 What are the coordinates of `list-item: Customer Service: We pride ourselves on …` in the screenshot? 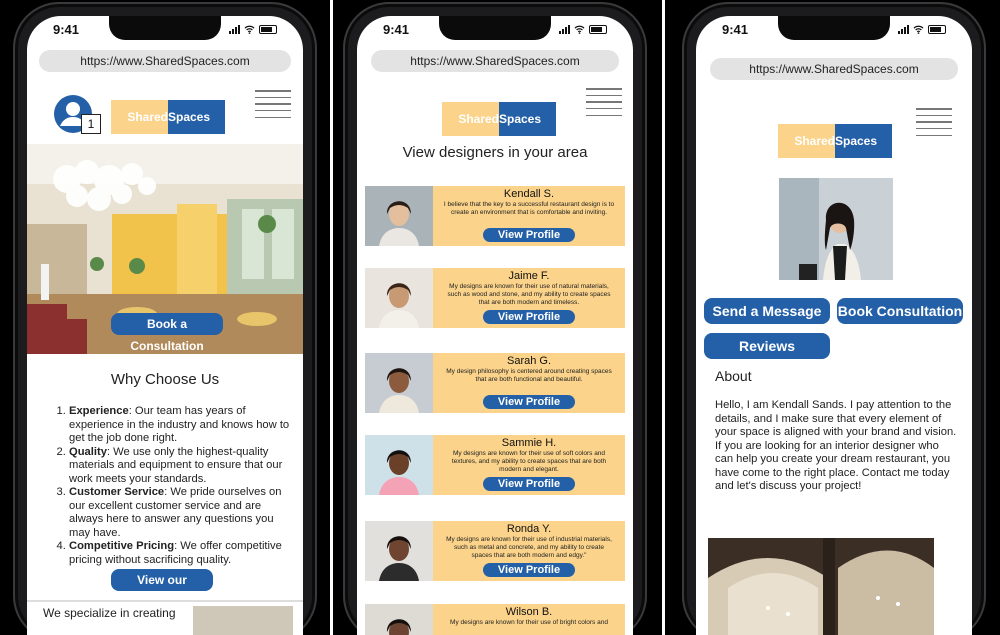 It's located at (182, 513).